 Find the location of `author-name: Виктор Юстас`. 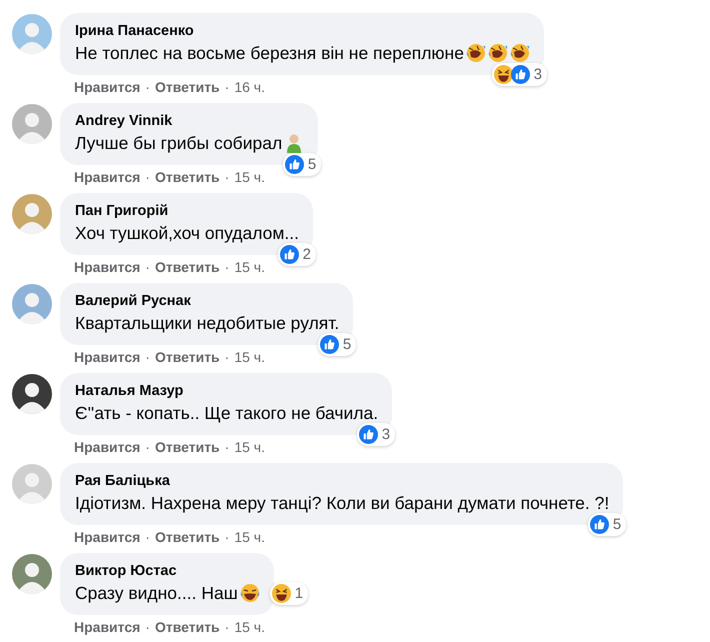

author-name: Виктор Юстас is located at coordinates (167, 571).